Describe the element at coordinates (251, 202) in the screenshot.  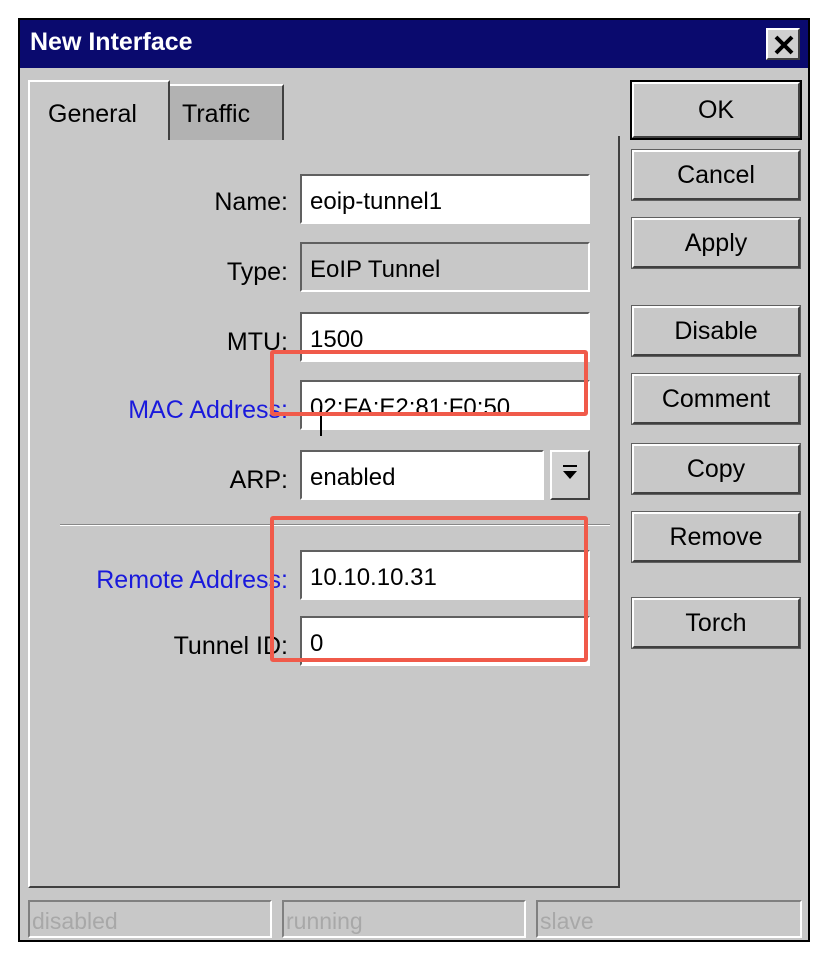
I see `name-label: Name:` at that location.